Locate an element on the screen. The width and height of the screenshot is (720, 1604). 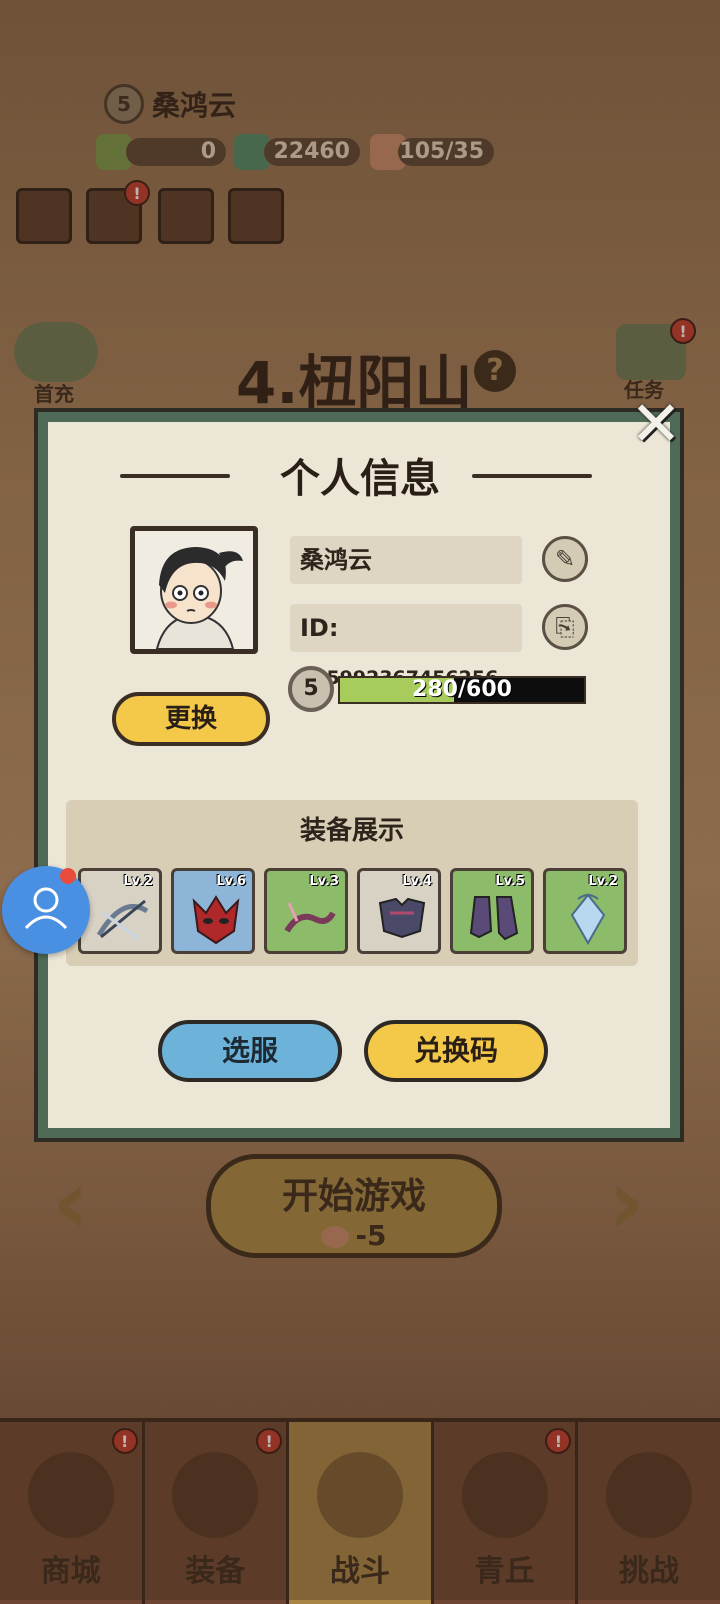
equipment-slot-mask: Lv.6 is located at coordinates (213, 911).